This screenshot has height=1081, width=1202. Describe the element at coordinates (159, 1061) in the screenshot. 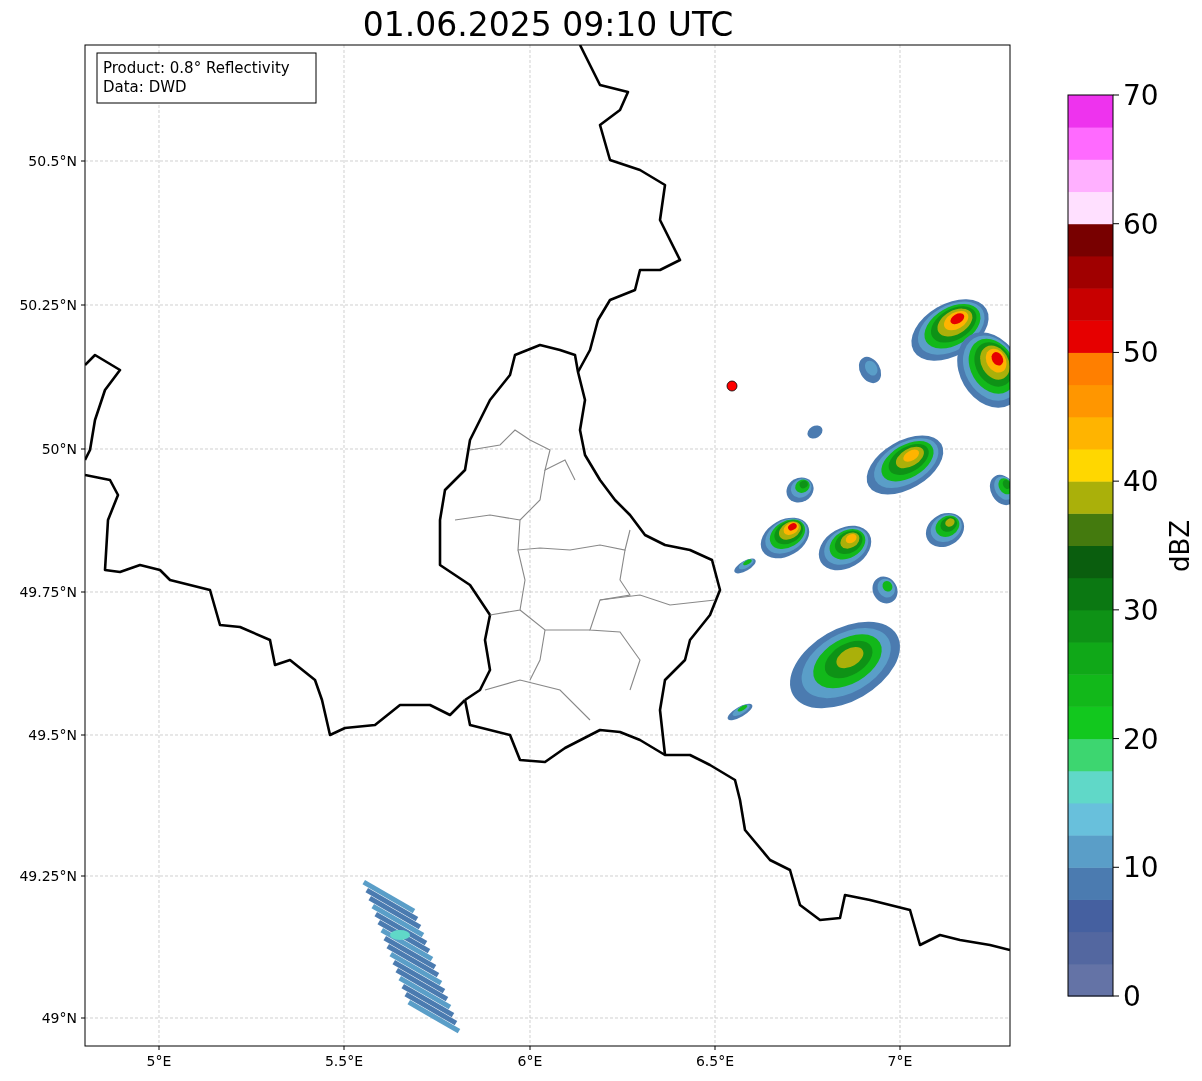

I see `axis-tick-label: 5°E` at that location.